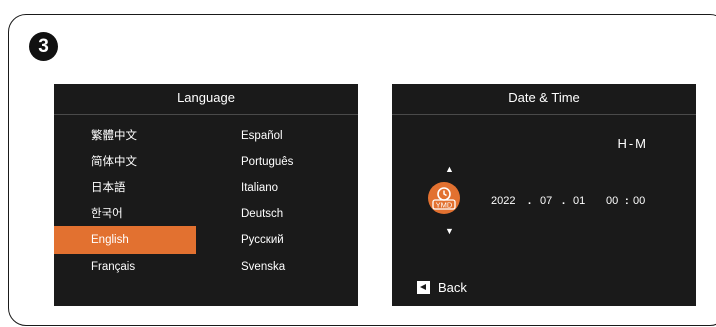  I want to click on down-arrow-icon: ▼, so click(449, 231).